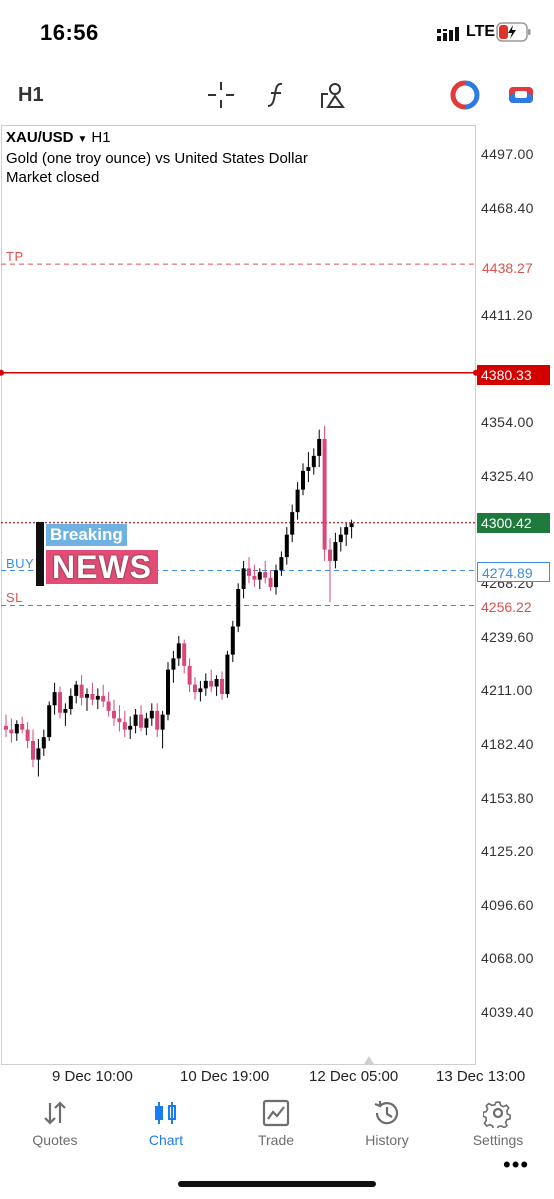 This screenshot has width=554, height=1199. What do you see at coordinates (40, 137) in the screenshot?
I see `symbol-name: XAU/USD` at bounding box center [40, 137].